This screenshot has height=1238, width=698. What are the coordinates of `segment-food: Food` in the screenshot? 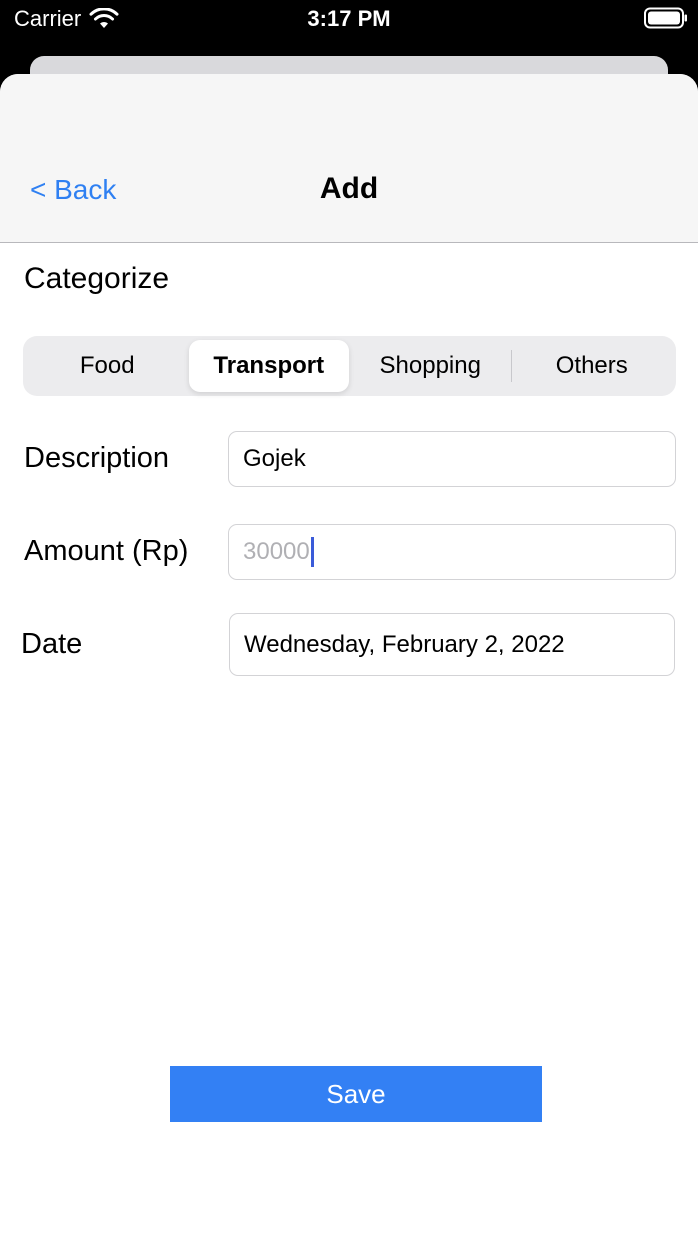 It's located at (107, 366).